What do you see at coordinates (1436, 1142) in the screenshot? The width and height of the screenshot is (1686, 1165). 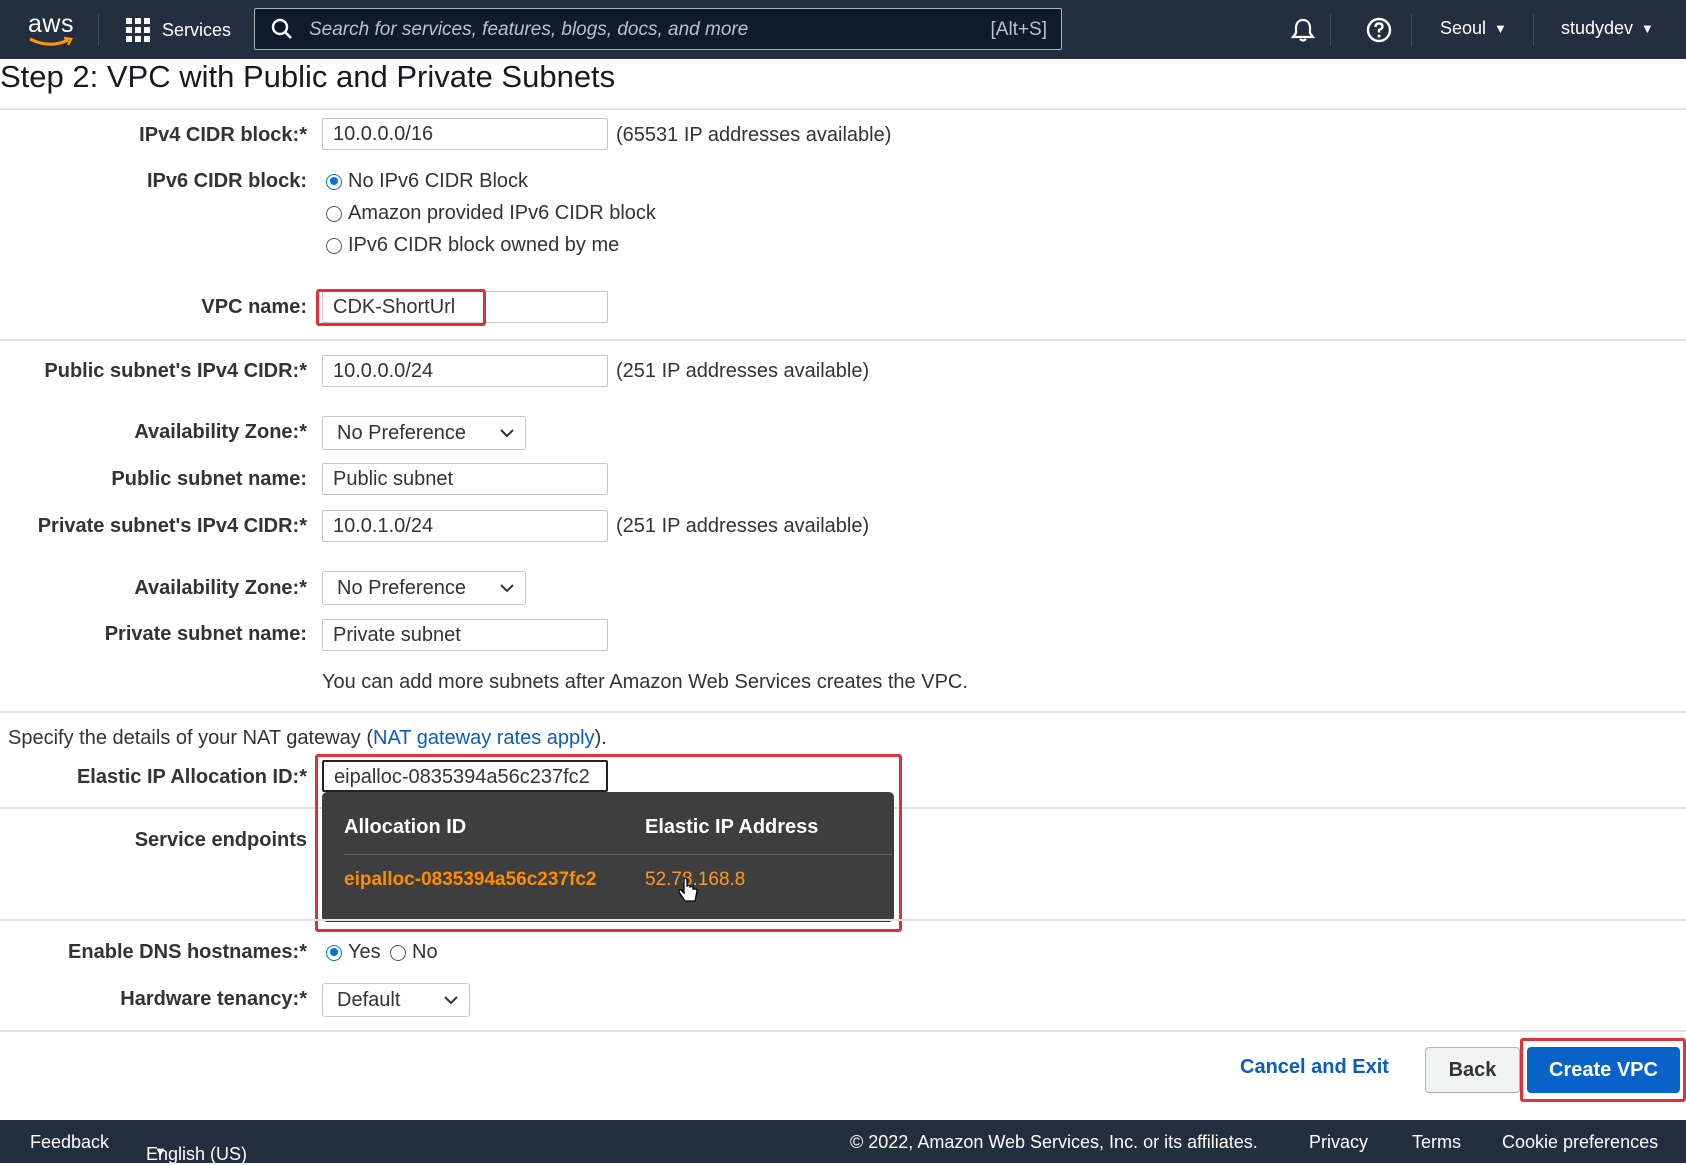 I see `terms-link: Terms` at bounding box center [1436, 1142].